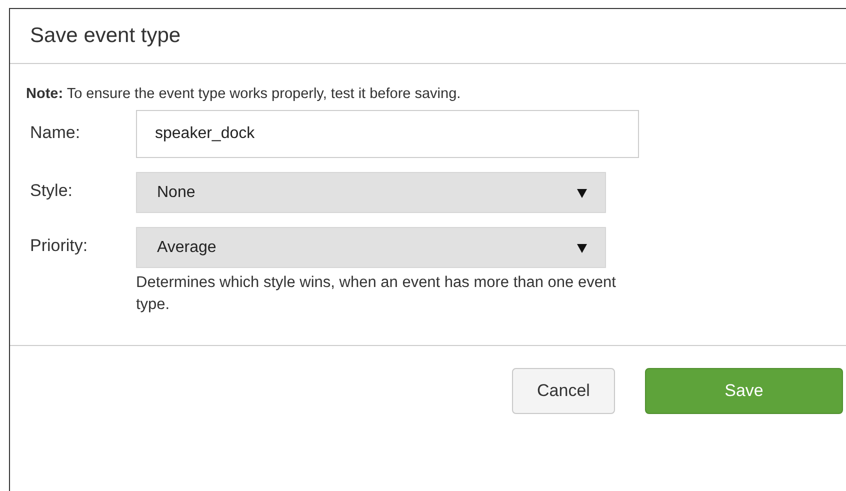 Image resolution: width=846 pixels, height=491 pixels. Describe the element at coordinates (376, 294) in the screenshot. I see `help-text: Determines which style wins, when an event has more than one event type.` at that location.